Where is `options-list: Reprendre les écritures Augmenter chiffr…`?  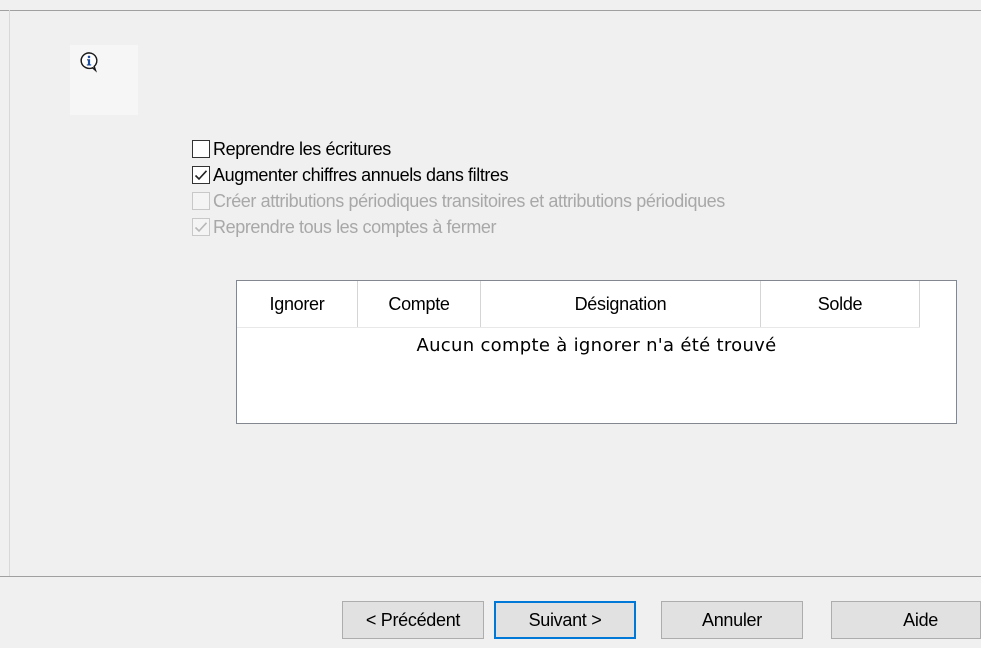 options-list: Reprendre les écritures Augmenter chiffr… is located at coordinates (458, 188).